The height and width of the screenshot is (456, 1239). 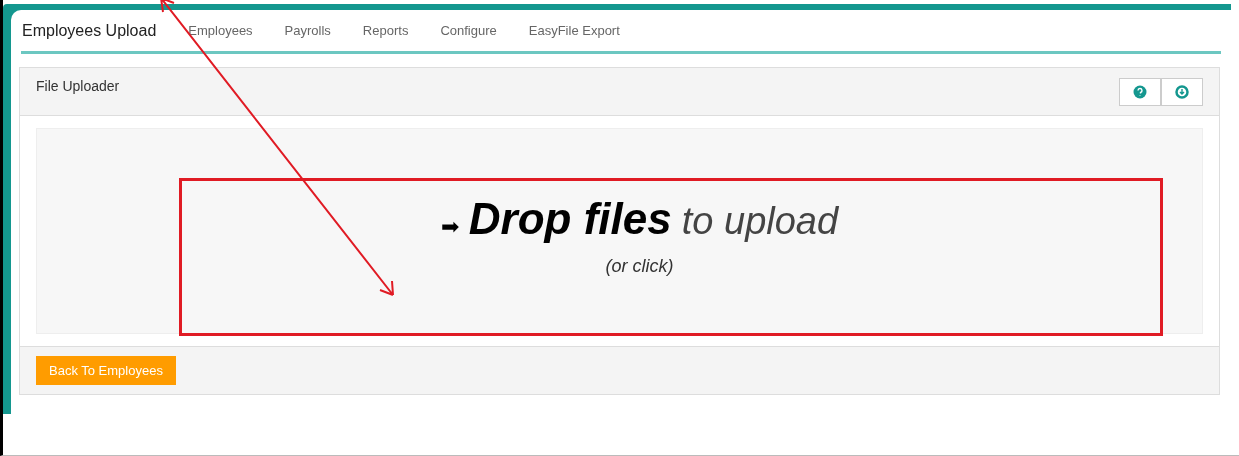 I want to click on nav-tab: Employees, so click(x=220, y=30).